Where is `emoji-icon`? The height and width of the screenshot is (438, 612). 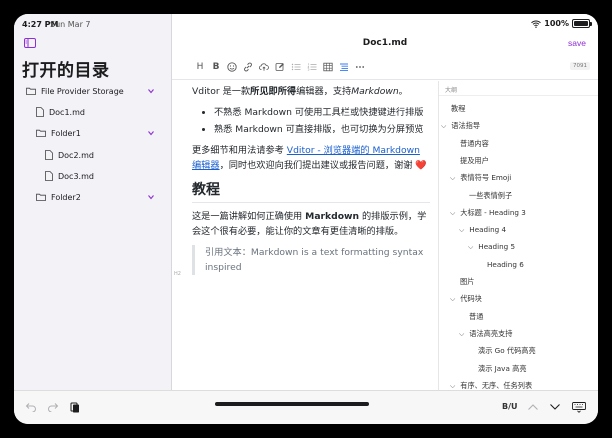 emoji-icon is located at coordinates (232, 66).